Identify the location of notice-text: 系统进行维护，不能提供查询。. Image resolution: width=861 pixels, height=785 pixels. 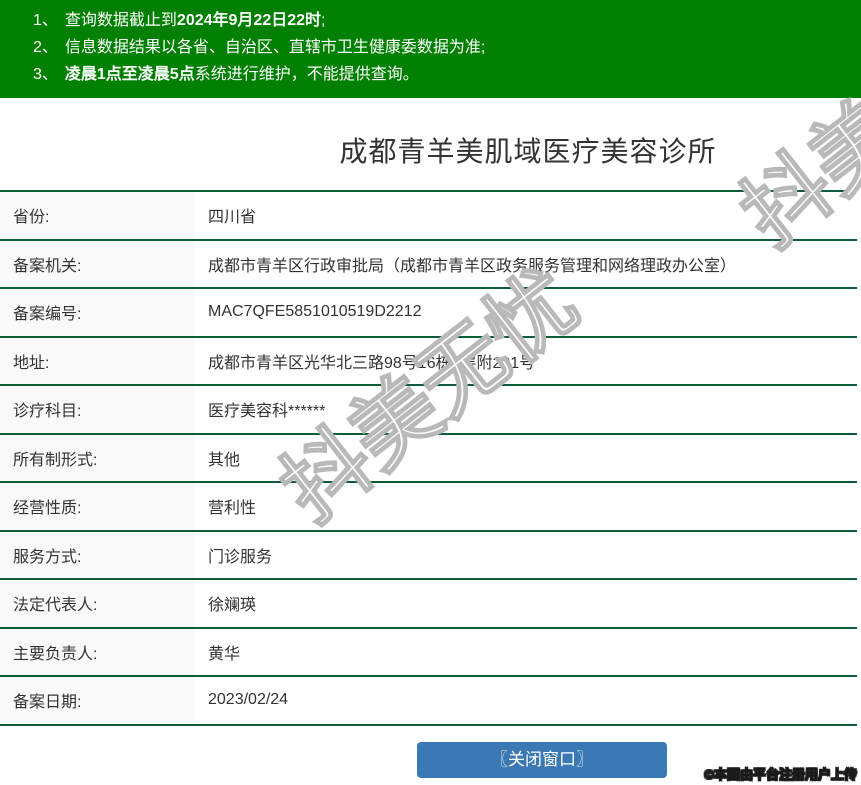
(306, 74).